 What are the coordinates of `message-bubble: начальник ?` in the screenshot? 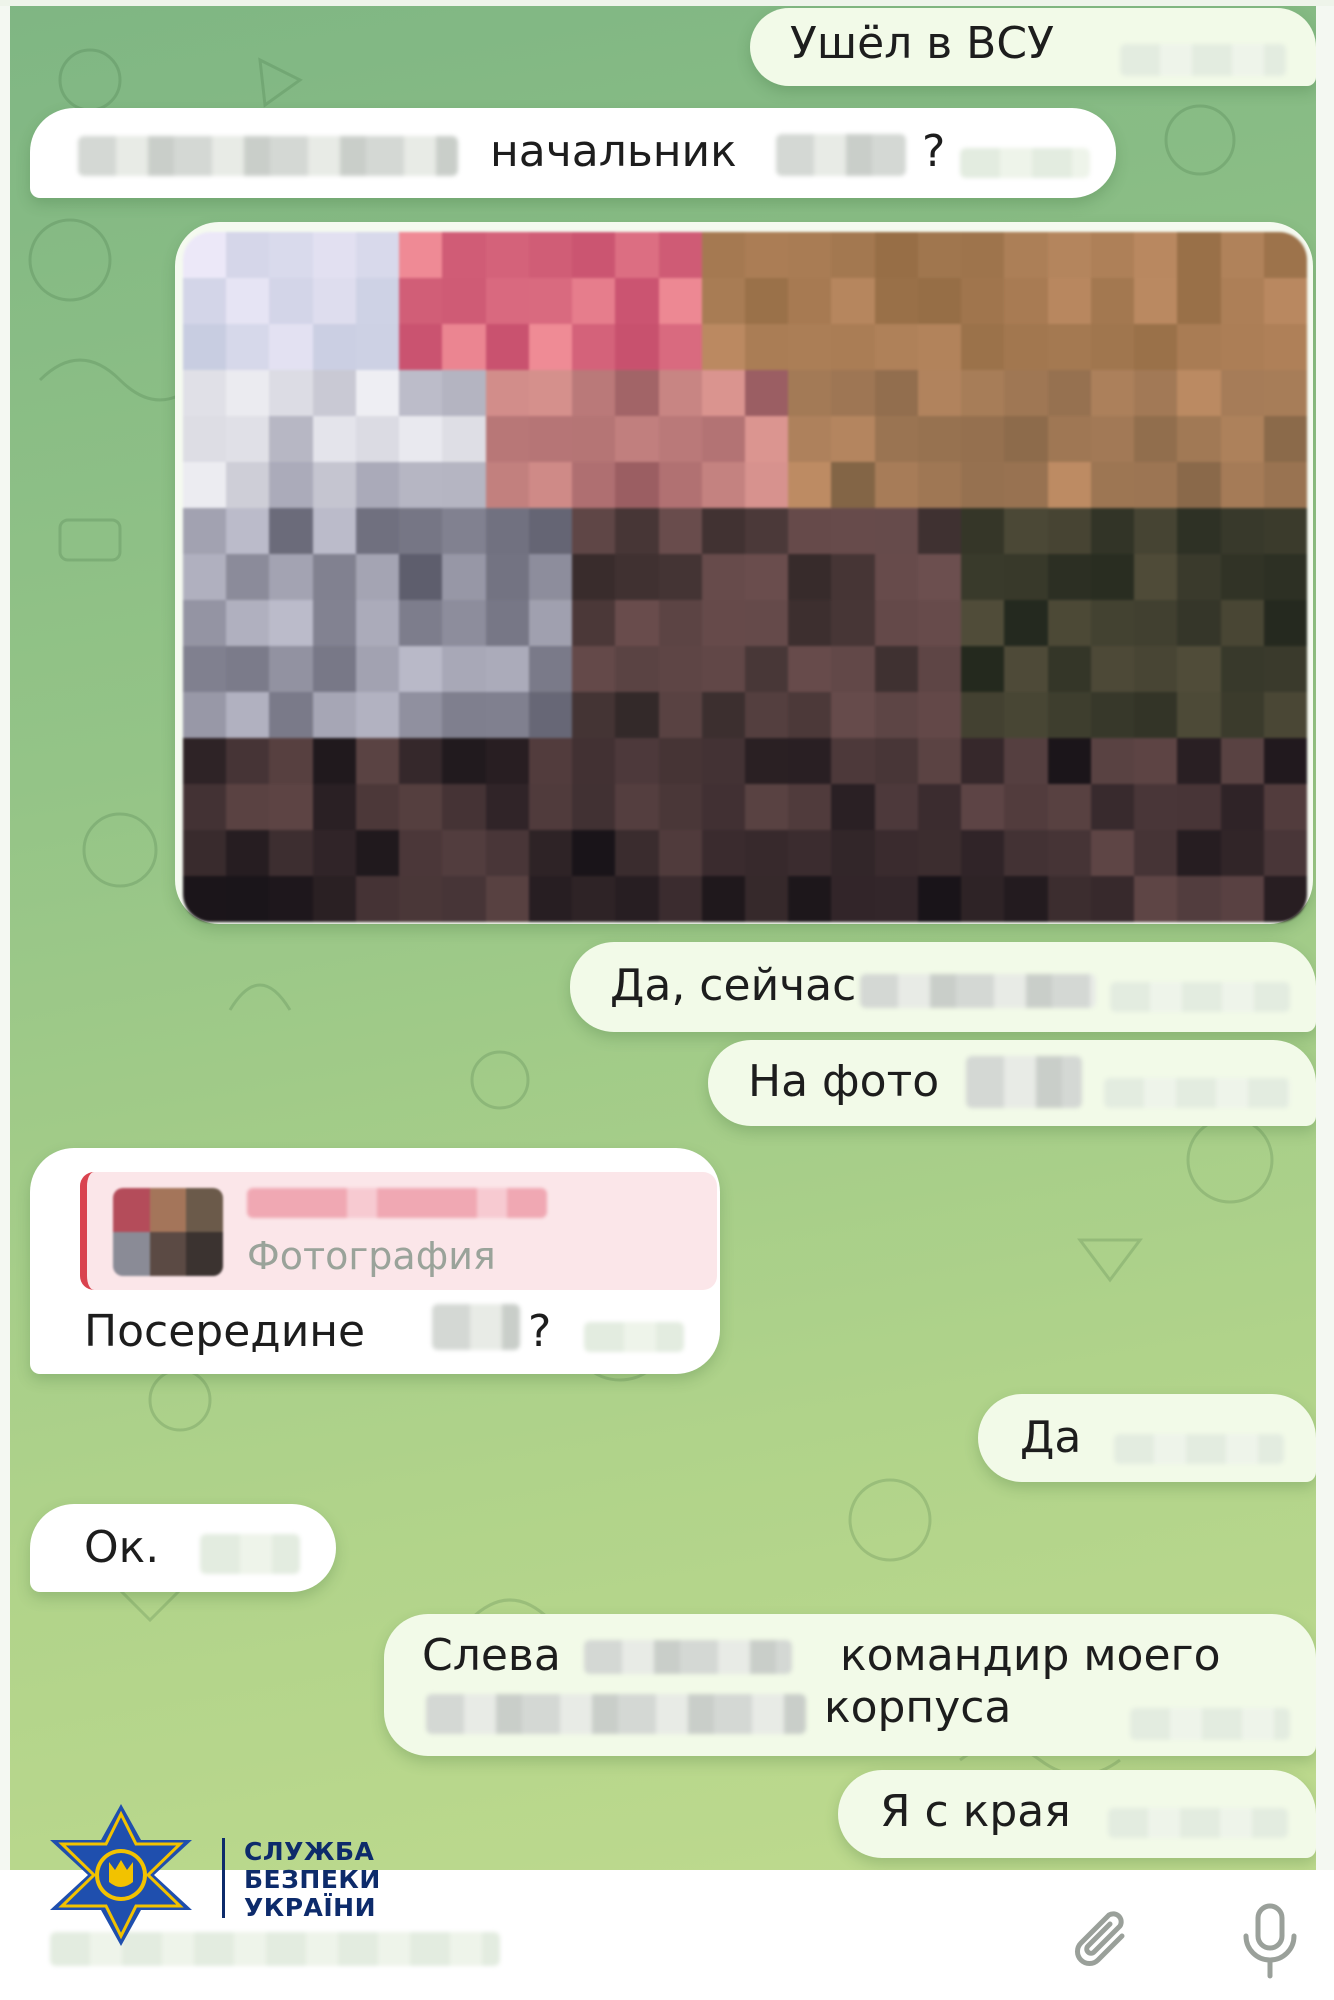 It's located at (573, 153).